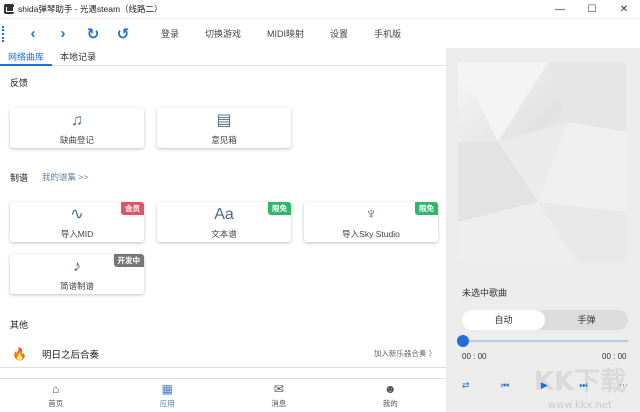 The height and width of the screenshot is (412, 640). Describe the element at coordinates (167, 389) in the screenshot. I see `apps-icon: ▦` at that location.